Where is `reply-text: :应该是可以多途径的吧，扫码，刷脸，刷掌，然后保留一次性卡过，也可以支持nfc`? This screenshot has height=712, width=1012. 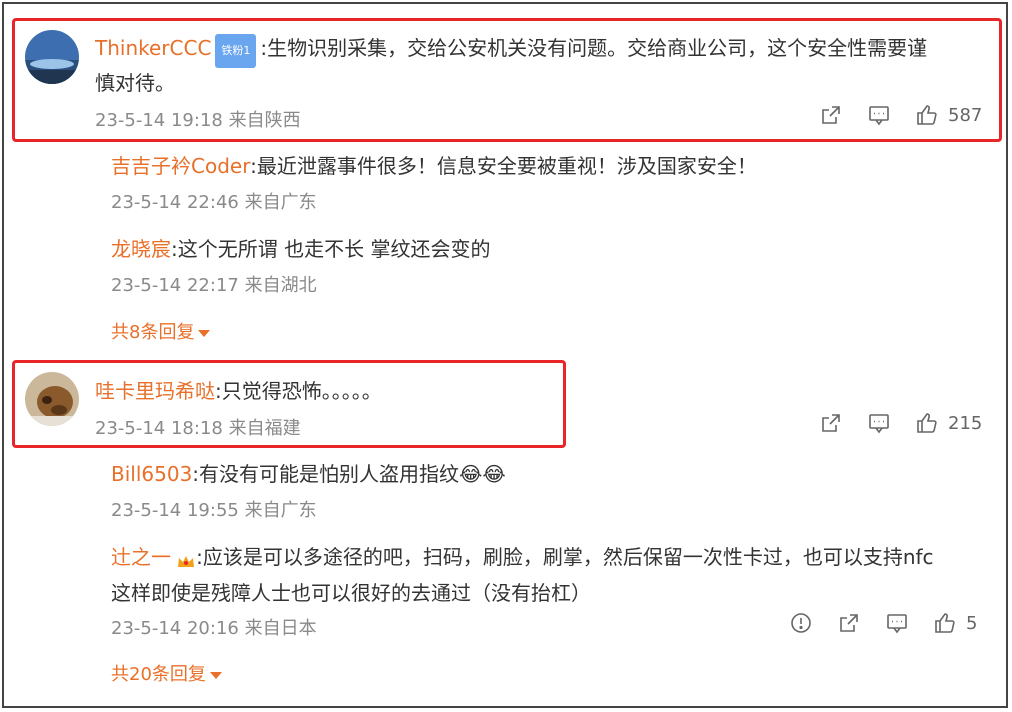 reply-text: :应该是可以多途径的吧，扫码，刷脸，刷掌，然后保留一次性卡过，也可以支持nfc is located at coordinates (565, 557).